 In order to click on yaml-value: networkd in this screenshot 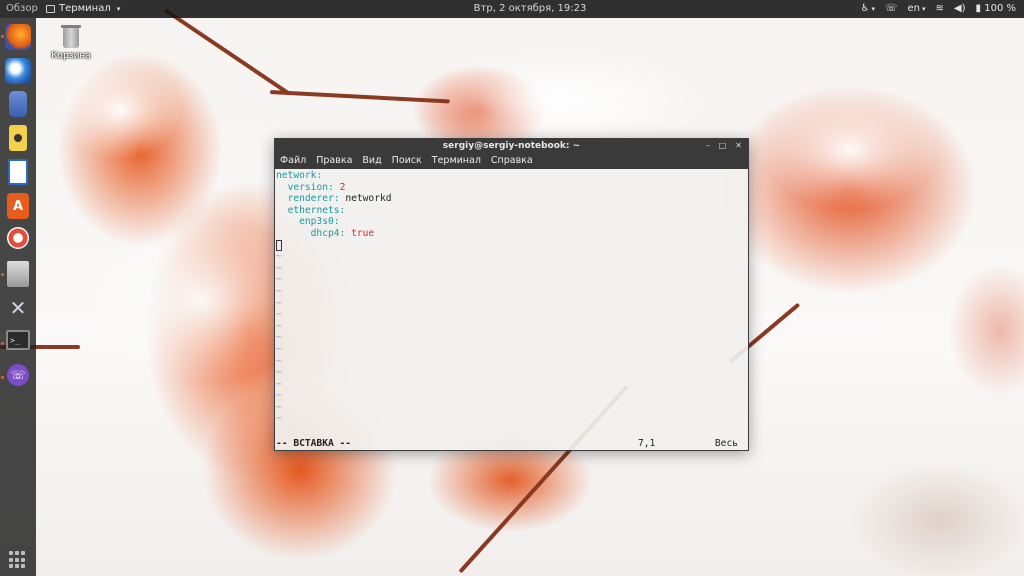, I will do `click(368, 199)`.